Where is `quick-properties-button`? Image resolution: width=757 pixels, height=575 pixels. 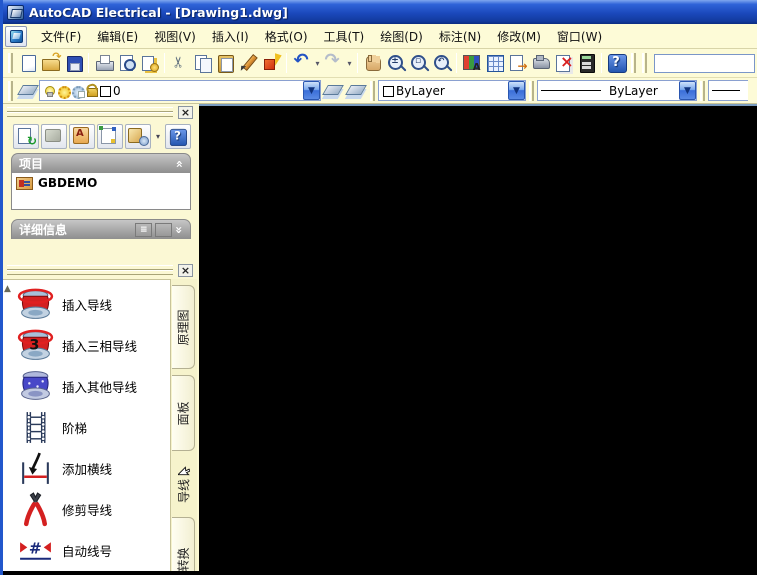
quick-properties-button is located at coordinates (271, 63).